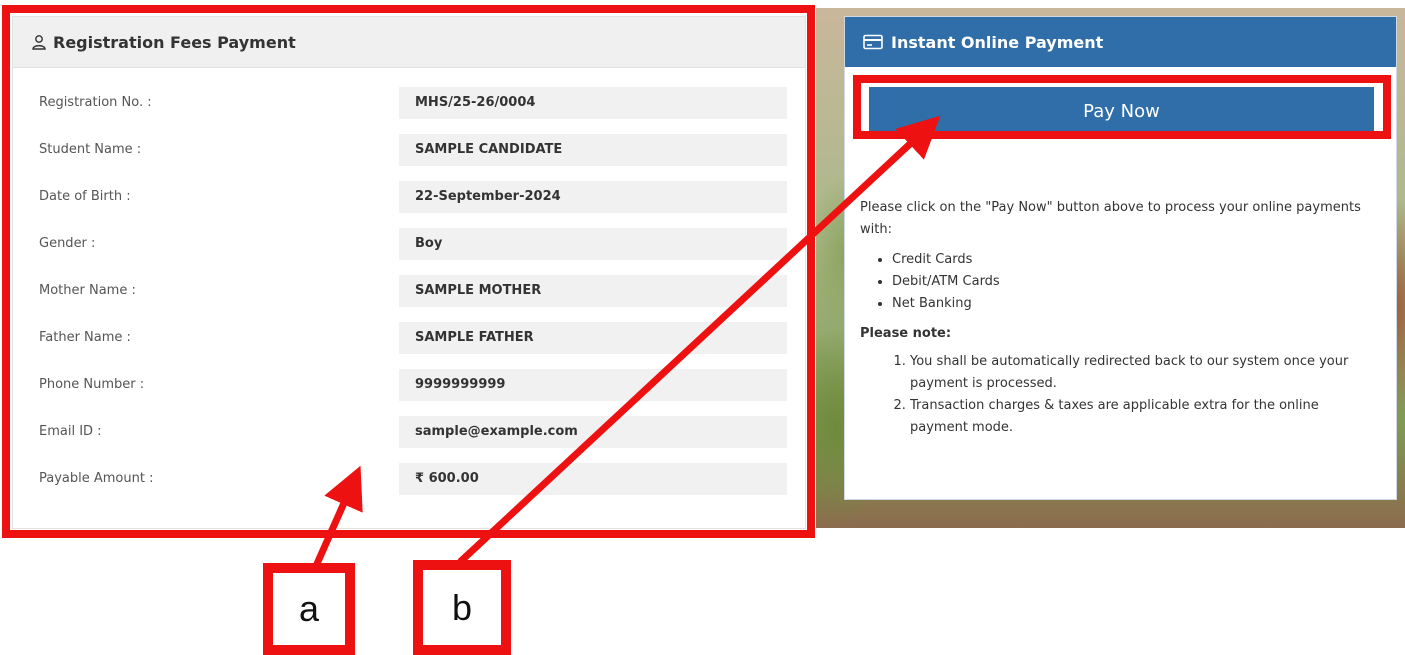 Image resolution: width=1405 pixels, height=655 pixels. Describe the element at coordinates (1136, 260) in the screenshot. I see `list-item: Credit Cards` at that location.